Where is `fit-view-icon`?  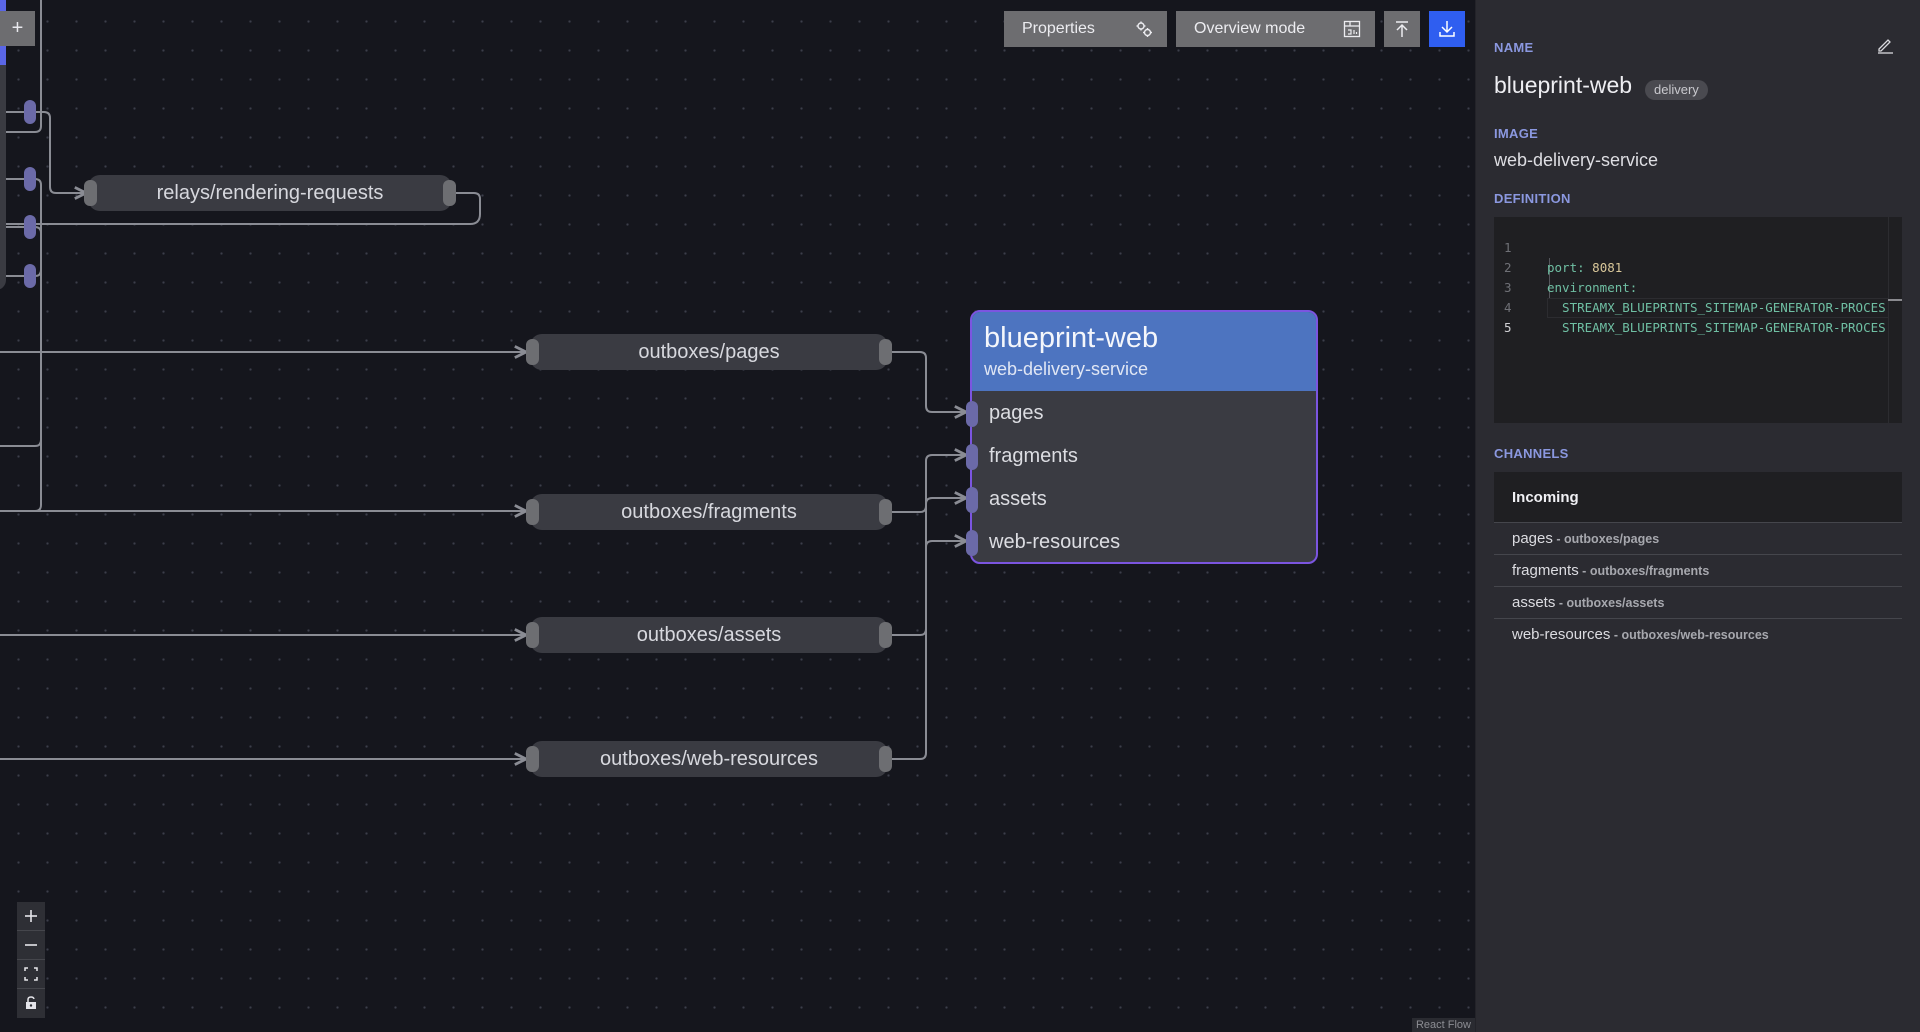 fit-view-icon is located at coordinates (31, 974).